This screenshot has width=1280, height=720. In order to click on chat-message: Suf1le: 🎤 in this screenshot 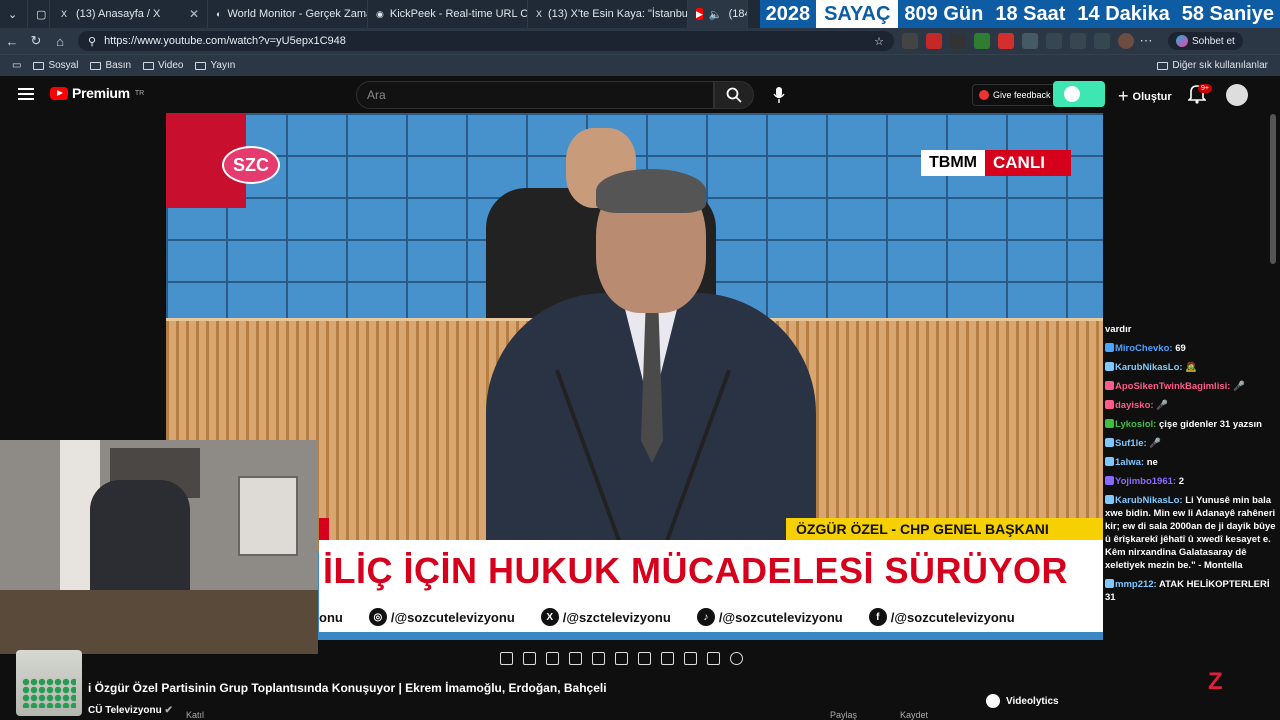, I will do `click(1191, 443)`.